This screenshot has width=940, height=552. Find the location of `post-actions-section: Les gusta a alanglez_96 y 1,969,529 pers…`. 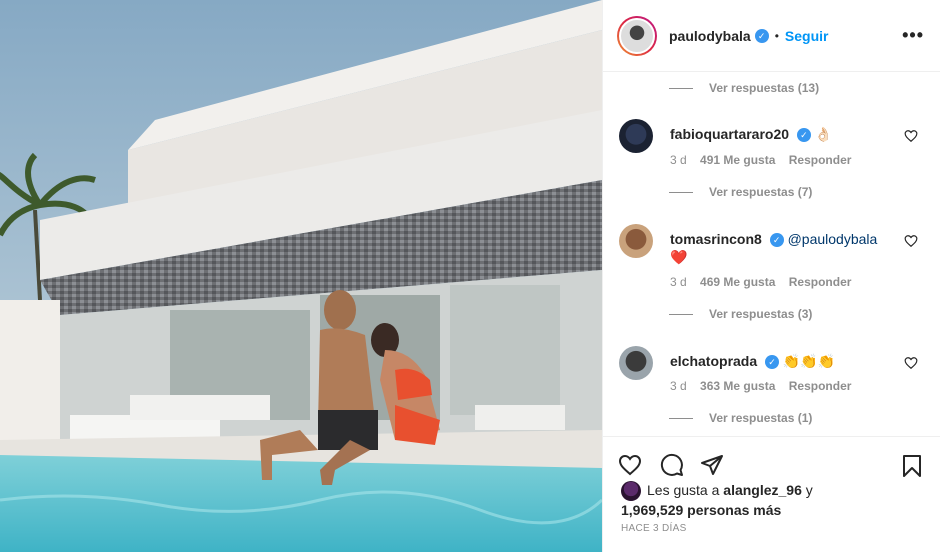

post-actions-section: Les gusta a alanglez_96 y 1,969,529 pers… is located at coordinates (771, 494).